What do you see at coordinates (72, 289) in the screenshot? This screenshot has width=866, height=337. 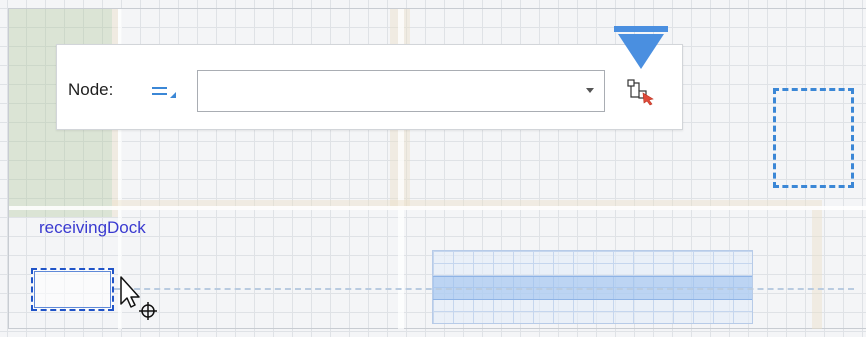 I see `receiving-dock-node` at bounding box center [72, 289].